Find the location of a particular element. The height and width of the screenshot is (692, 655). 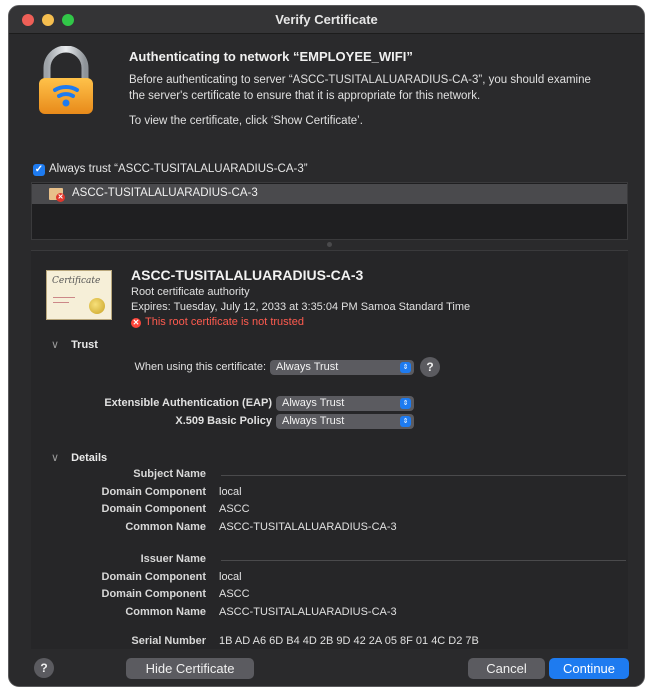

certificate-list-item: ✕ ASCC-TUSITALALUARADIUS-CA-3 is located at coordinates (329, 194).